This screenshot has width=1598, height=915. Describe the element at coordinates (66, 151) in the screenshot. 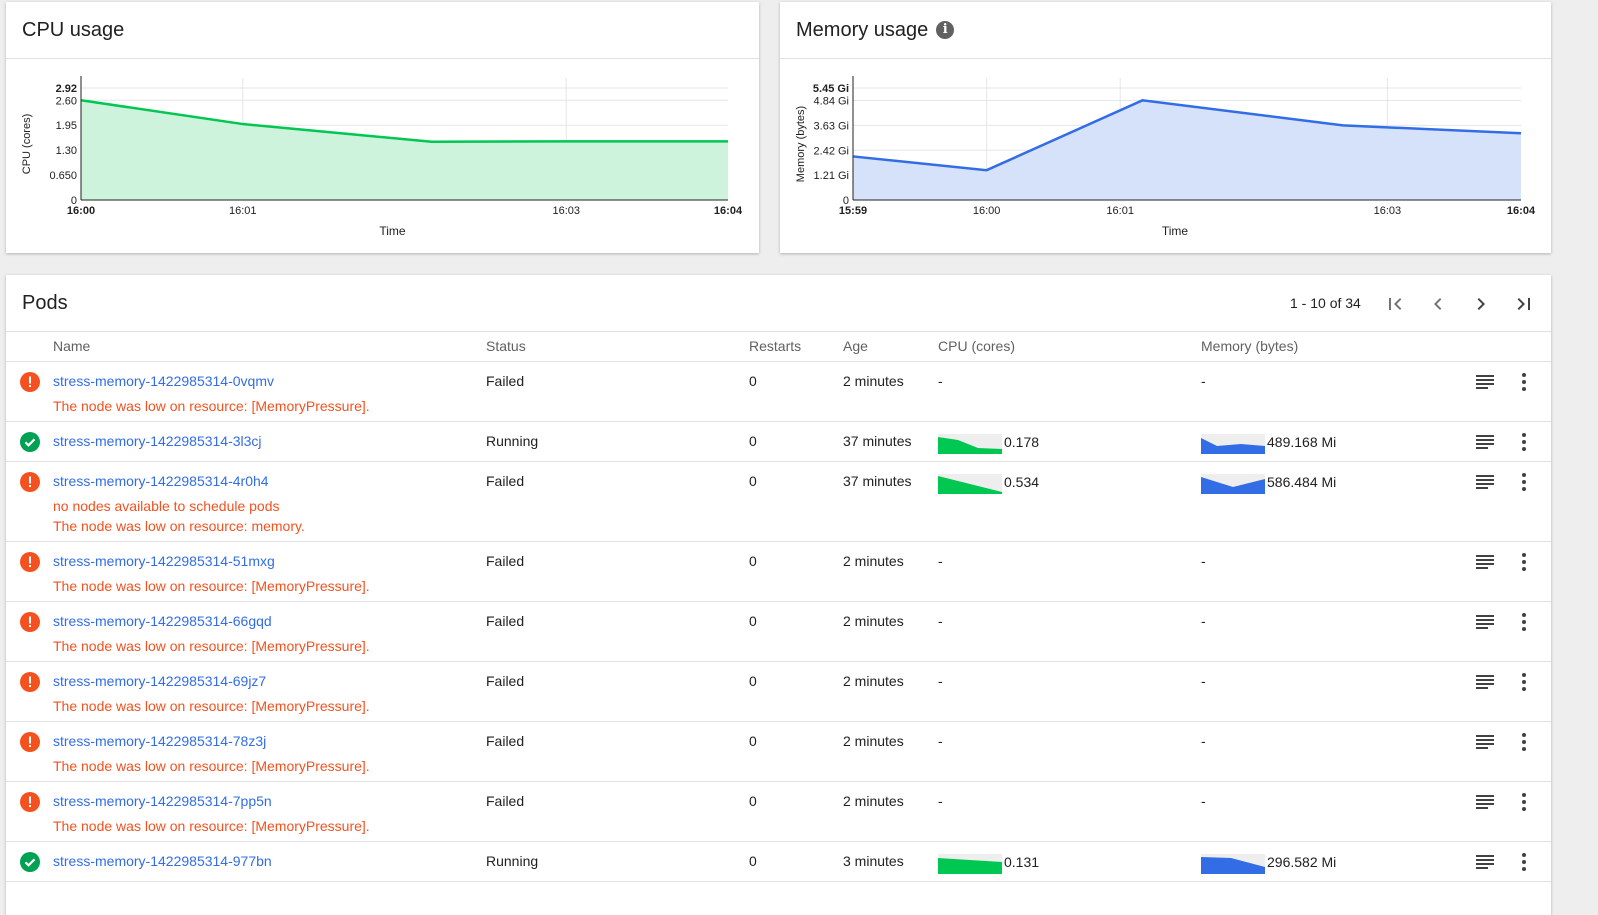

I see `y-tick-label: 1.30` at that location.